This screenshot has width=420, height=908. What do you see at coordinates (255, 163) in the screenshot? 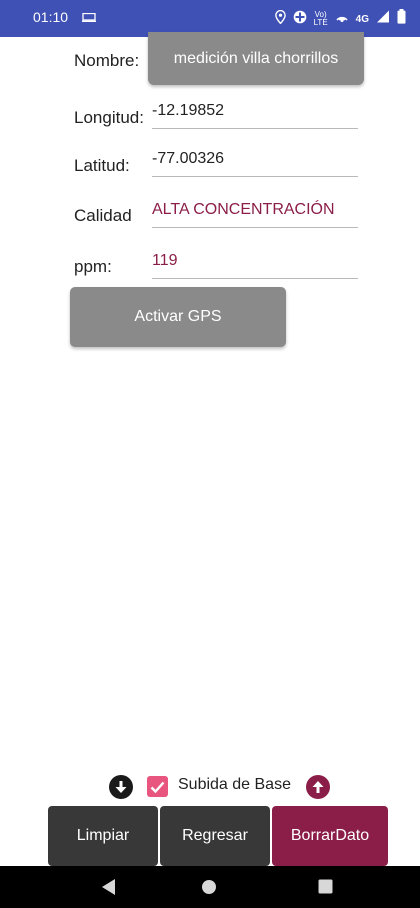
I see `latitud-field: -77.00326` at bounding box center [255, 163].